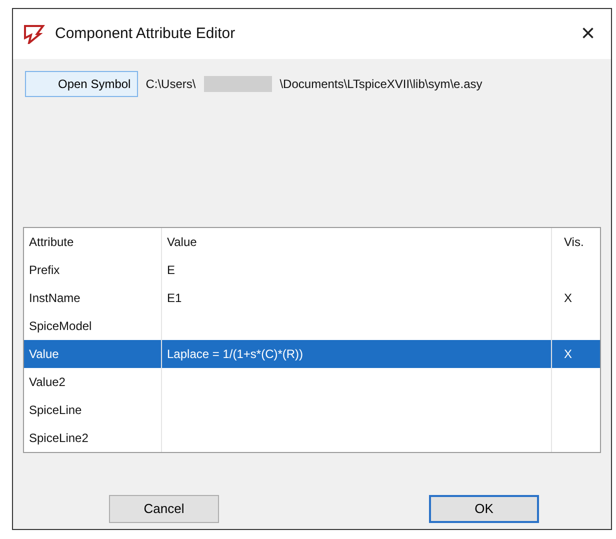  Describe the element at coordinates (164, 509) in the screenshot. I see `cancel-button: Cancel` at that location.